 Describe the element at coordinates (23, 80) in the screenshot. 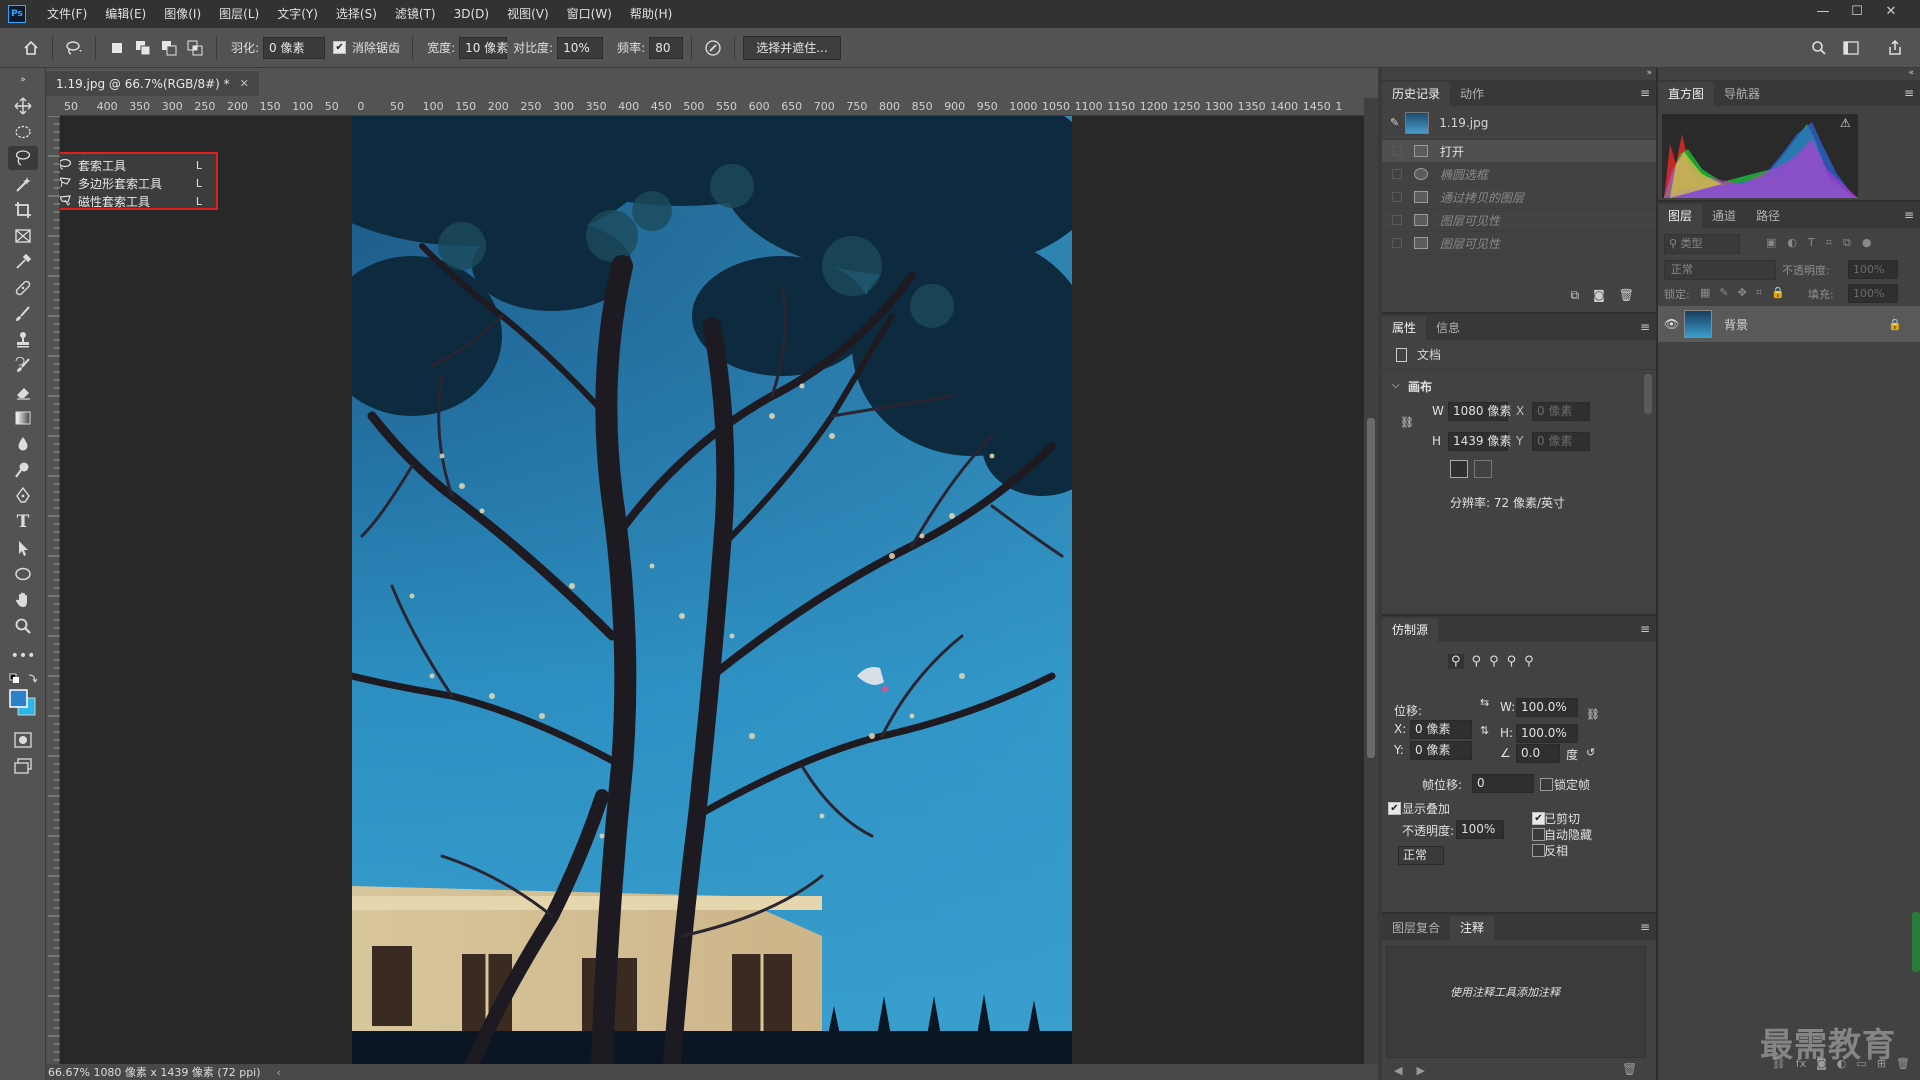

I see `toolbar-collapse-icon: »` at that location.